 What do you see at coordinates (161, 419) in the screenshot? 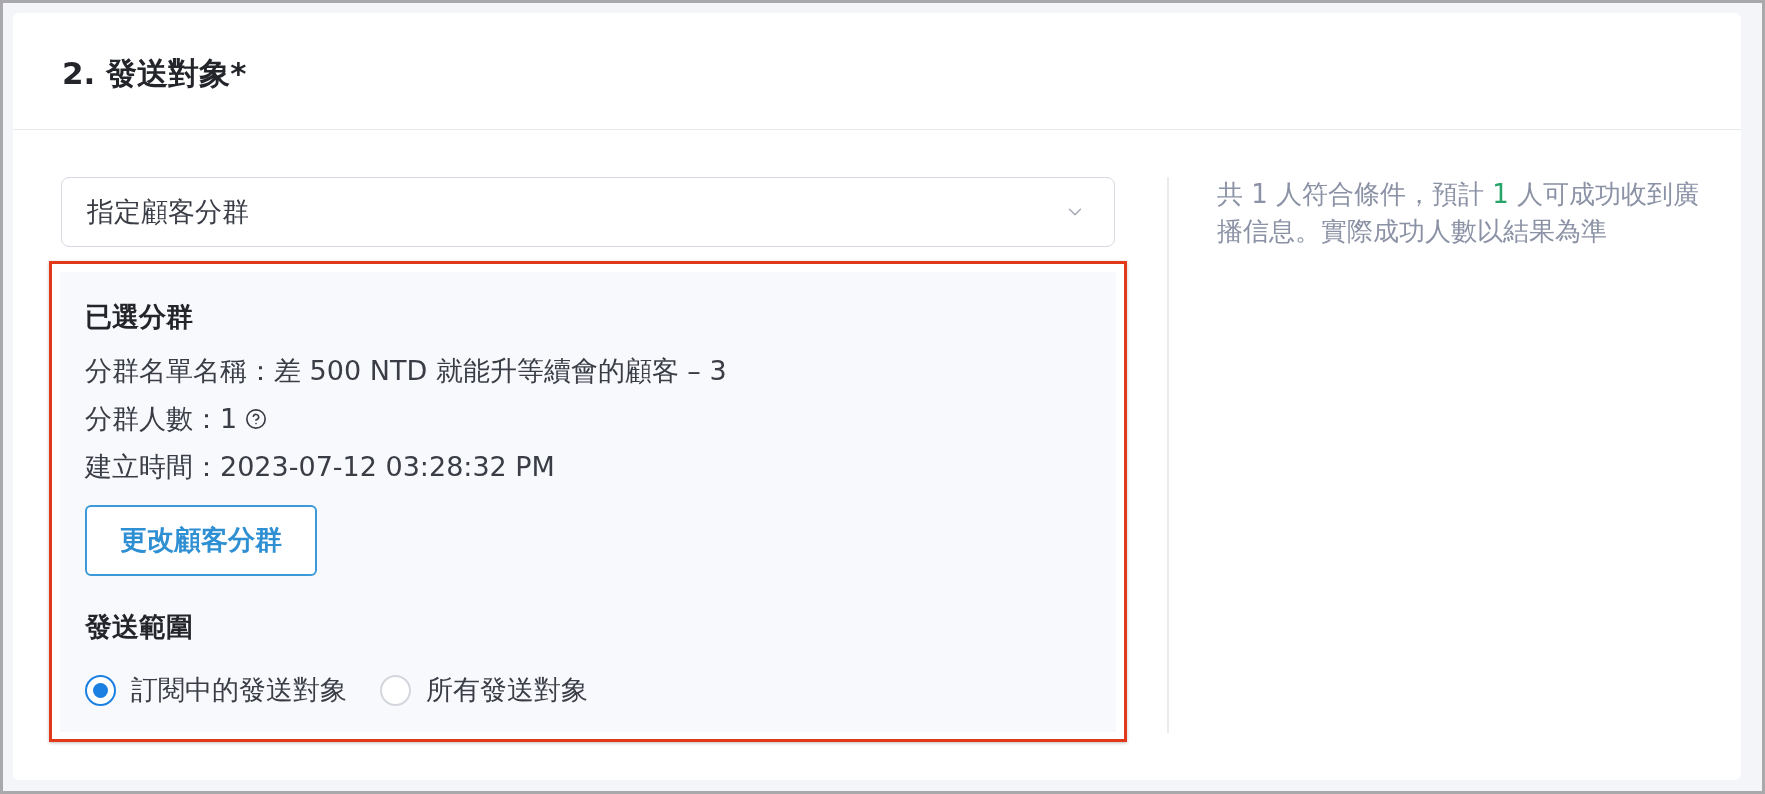
I see `segment-detail-text: 分群人數：1` at bounding box center [161, 419].